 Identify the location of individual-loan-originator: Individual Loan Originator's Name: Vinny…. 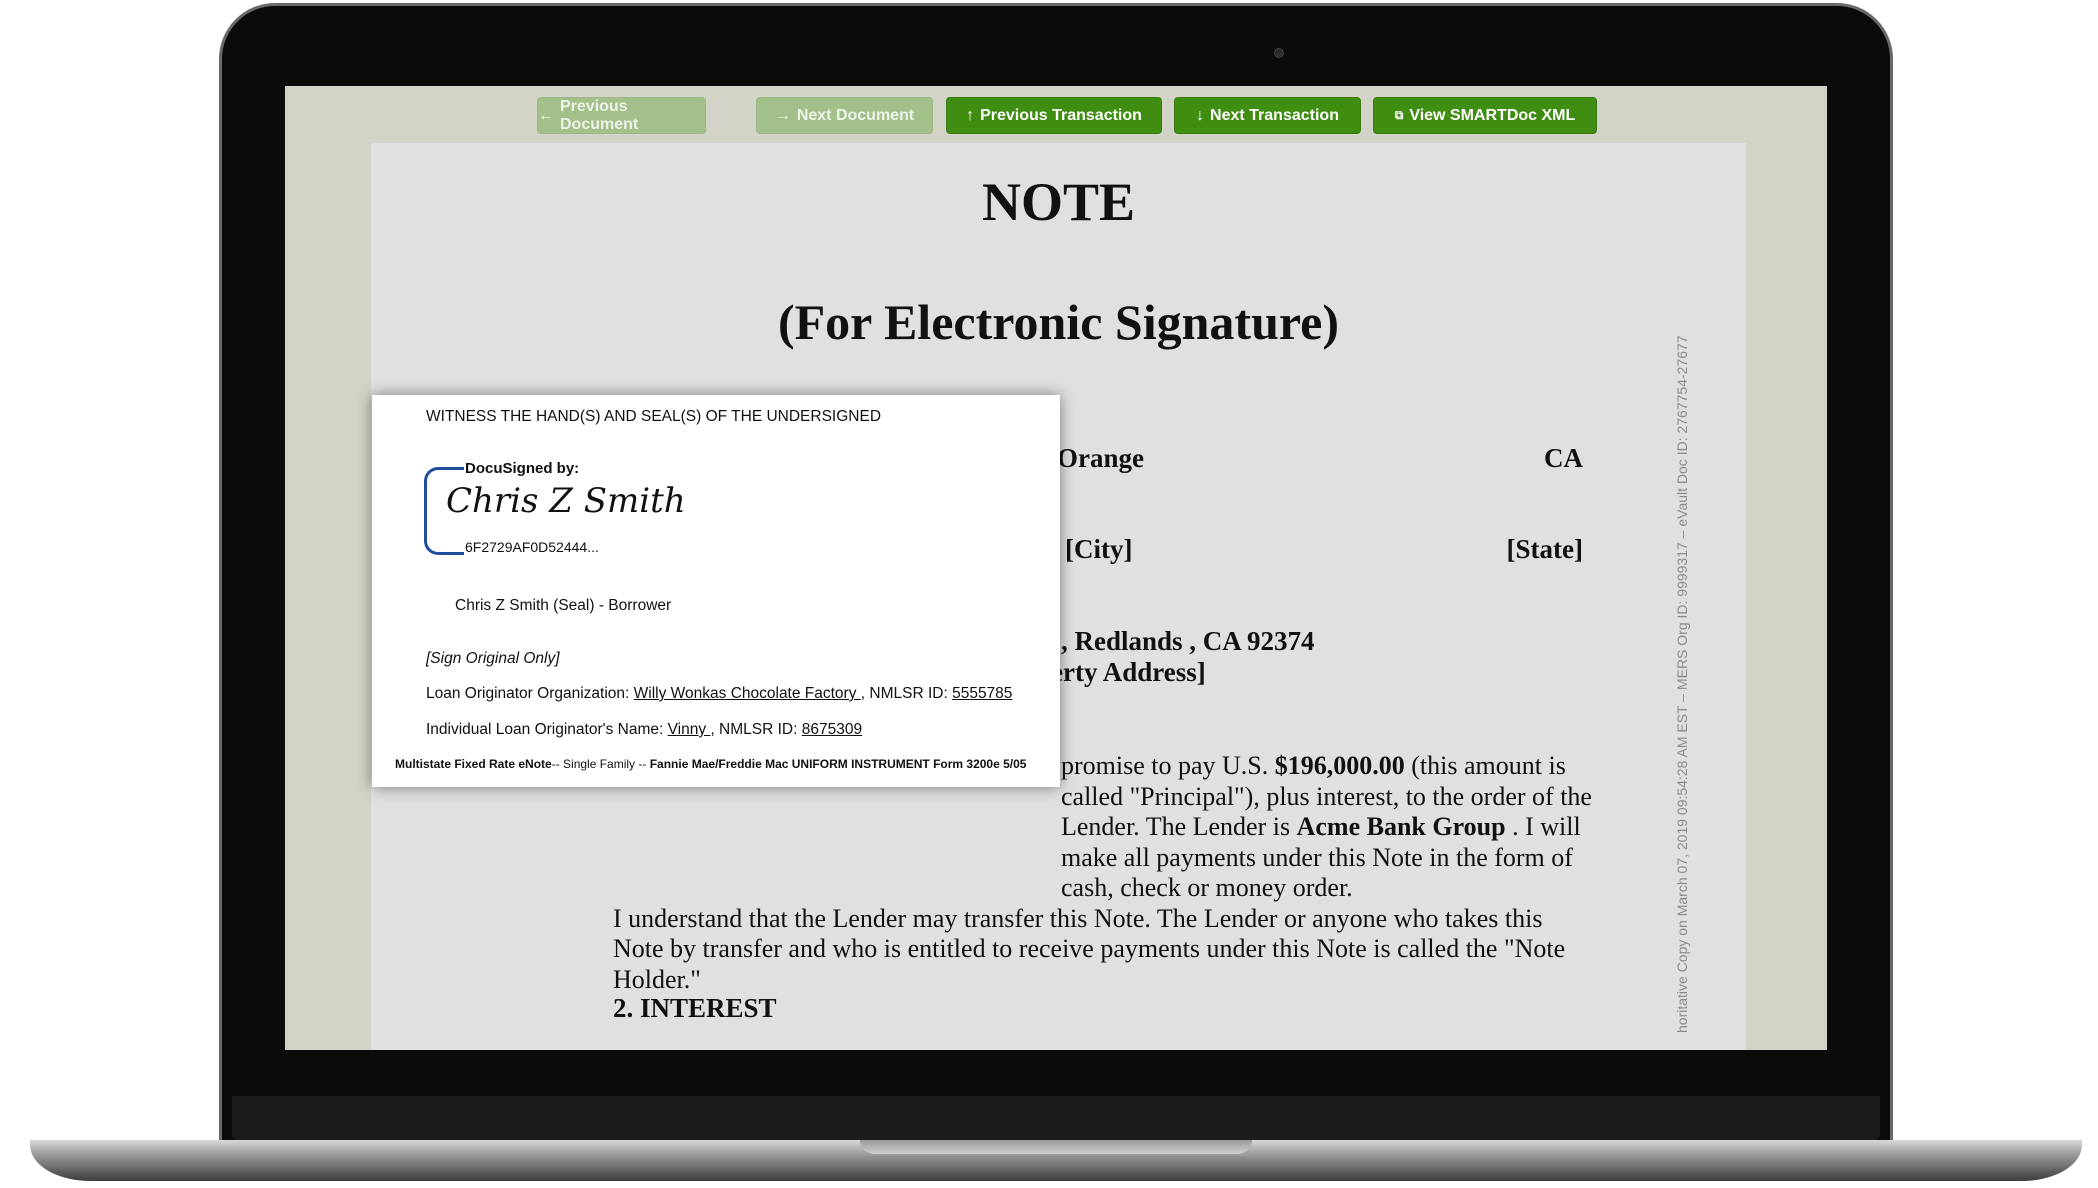
(644, 729).